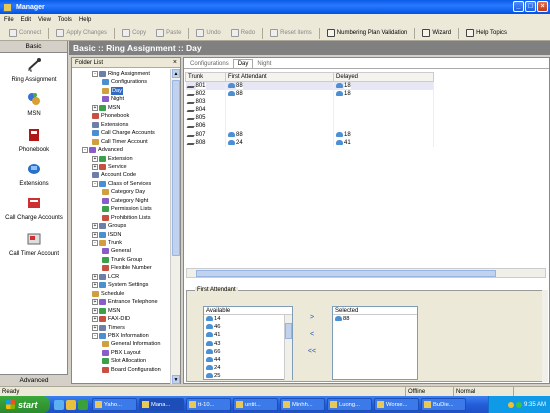 The height and width of the screenshot is (413, 550). What do you see at coordinates (112, 90) in the screenshot?
I see `tree-item: Day` at bounding box center [112, 90].